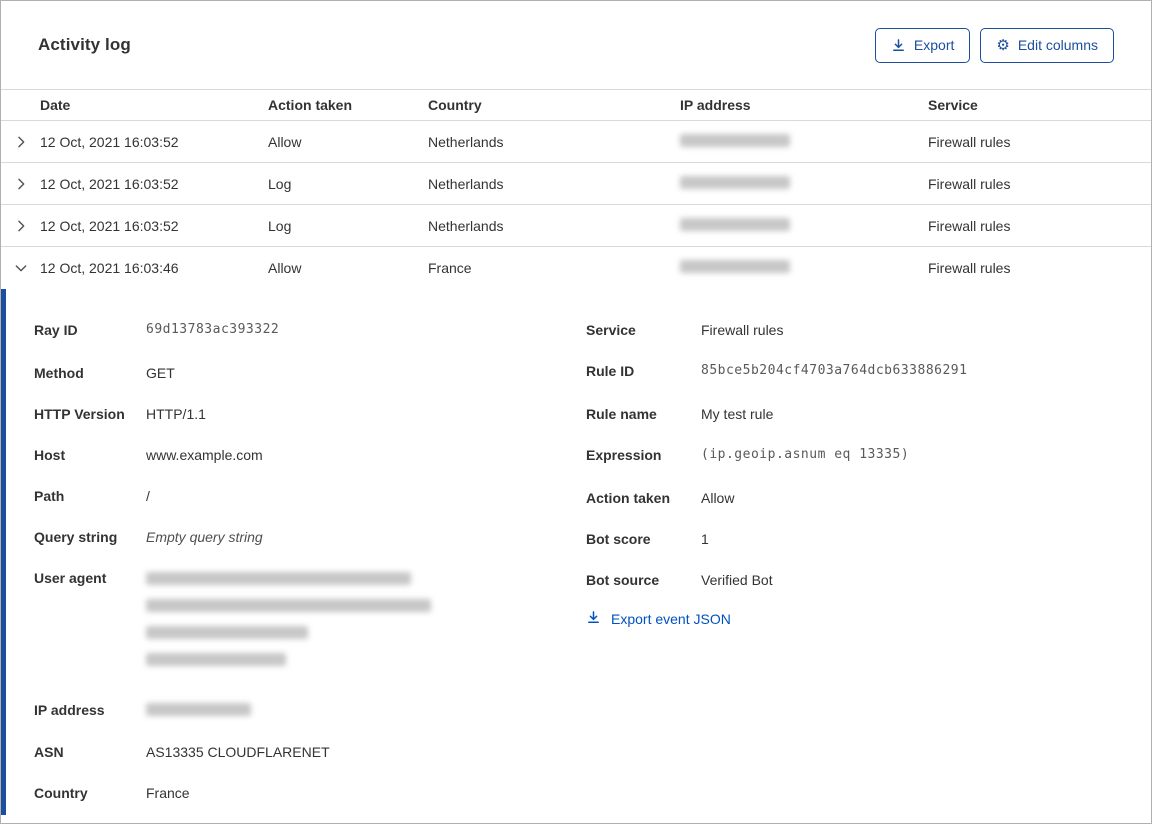 The width and height of the screenshot is (1152, 824). I want to click on detail-row: ASN AS13335 CLOUDFLARENET, so click(310, 752).